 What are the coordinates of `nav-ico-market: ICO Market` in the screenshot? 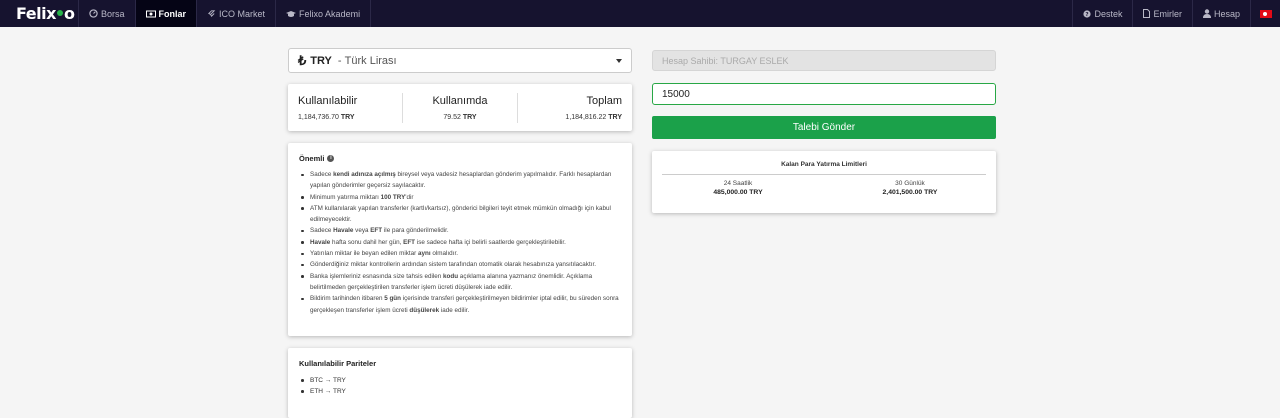 It's located at (235, 13).